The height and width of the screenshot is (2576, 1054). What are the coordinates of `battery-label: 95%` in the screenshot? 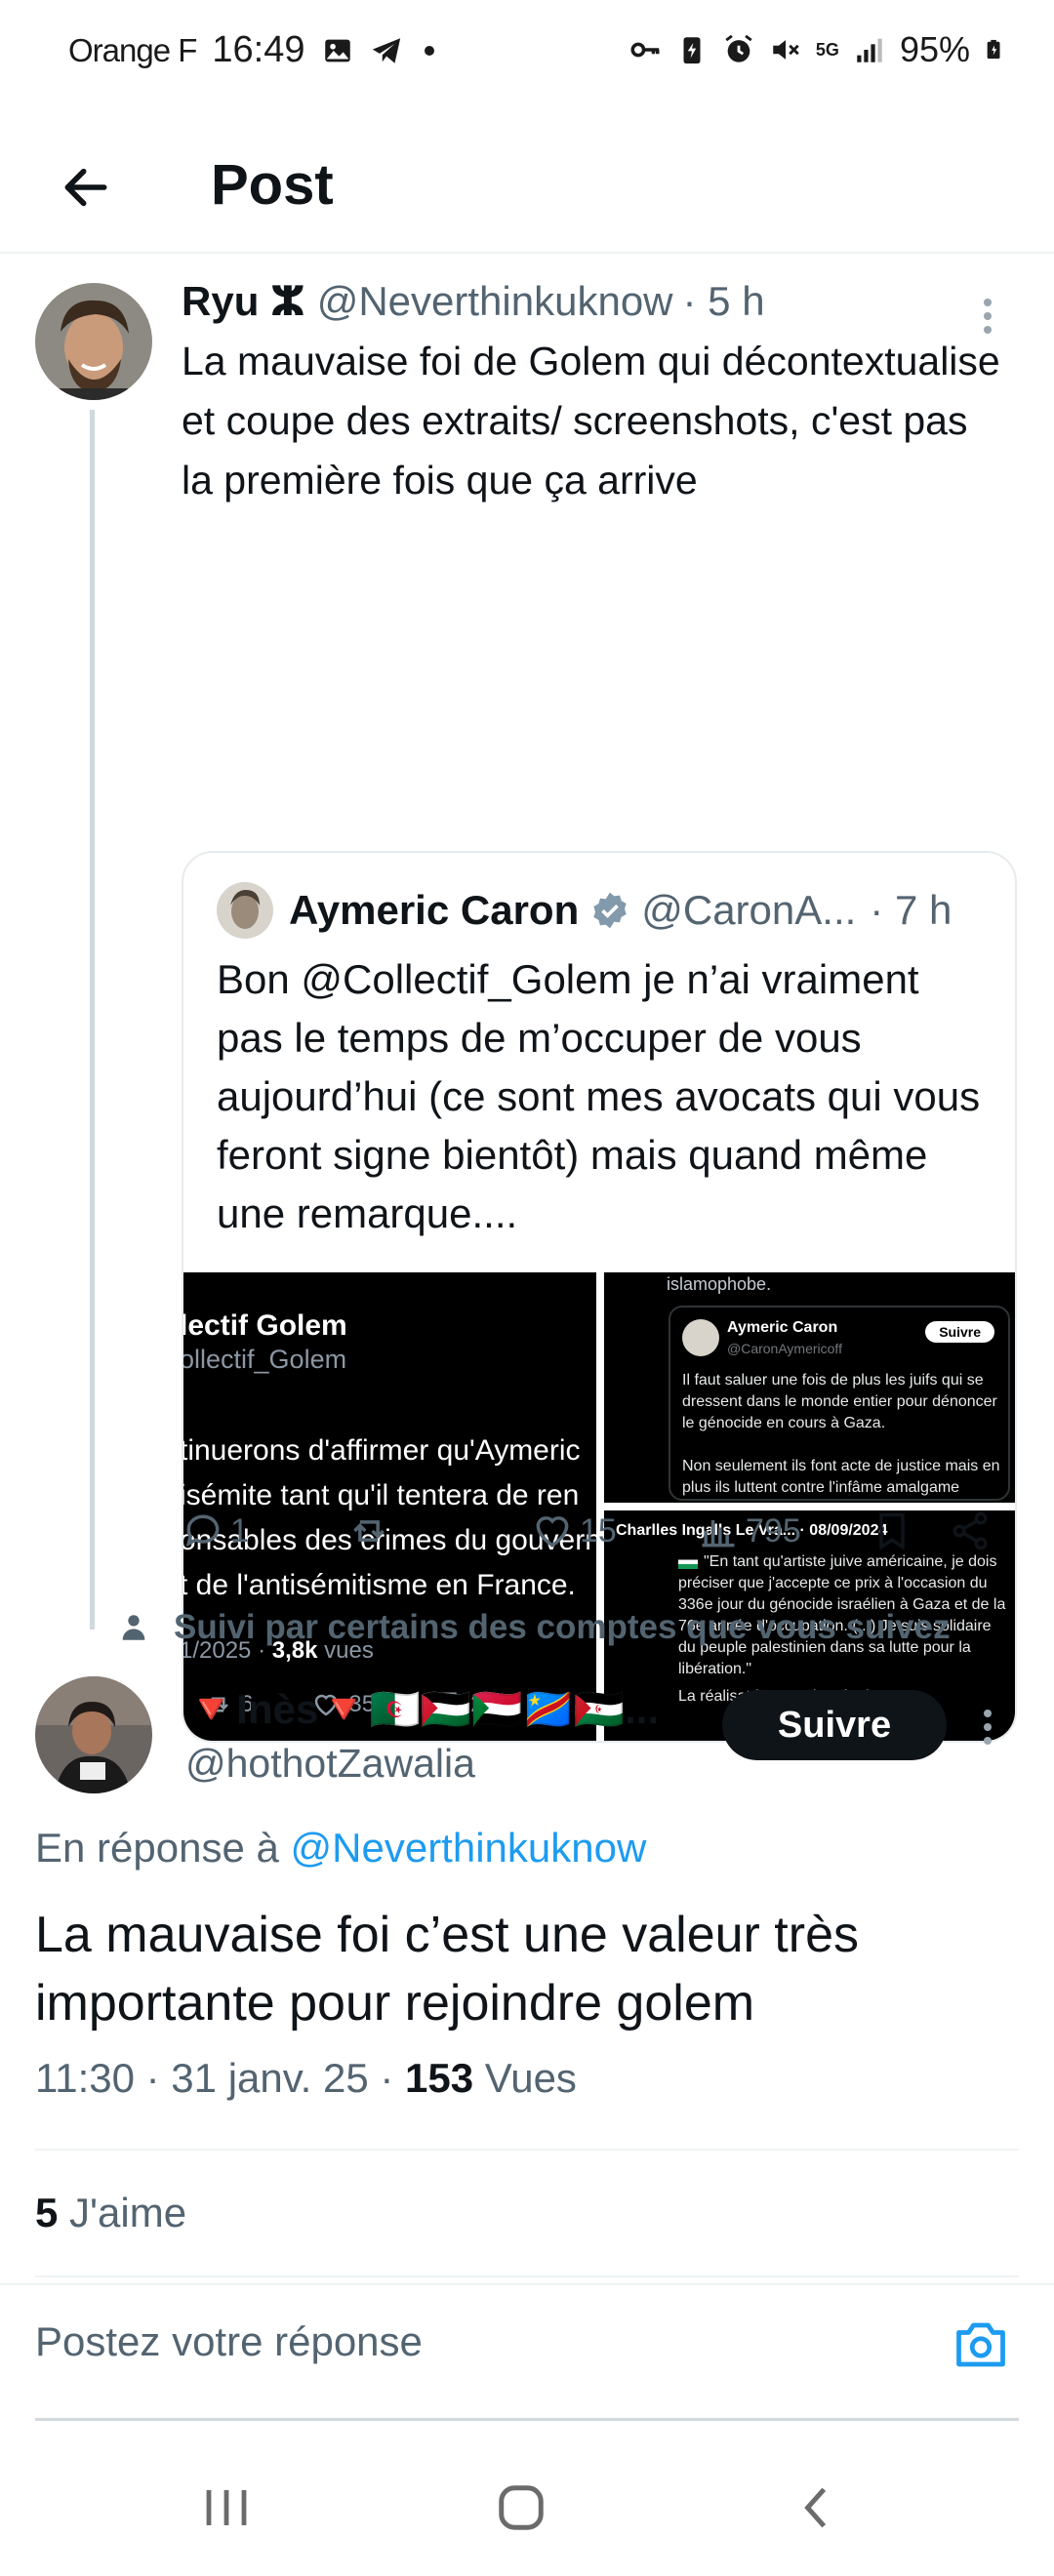 It's located at (934, 49).